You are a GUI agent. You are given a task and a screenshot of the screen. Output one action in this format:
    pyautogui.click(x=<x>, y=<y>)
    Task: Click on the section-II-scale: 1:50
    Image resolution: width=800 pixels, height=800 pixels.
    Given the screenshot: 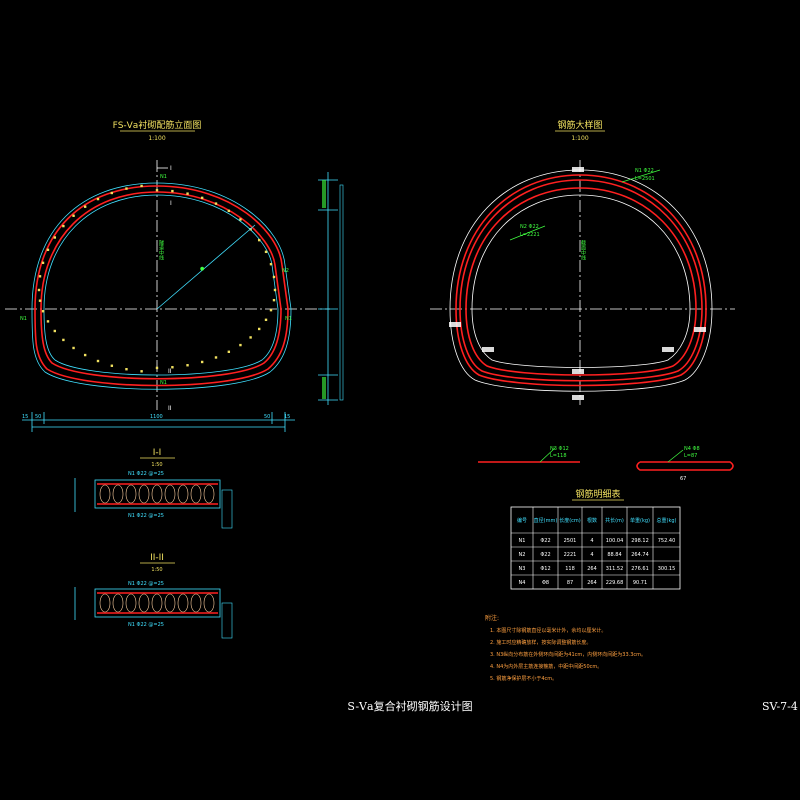 What is the action you would take?
    pyautogui.click(x=156, y=570)
    